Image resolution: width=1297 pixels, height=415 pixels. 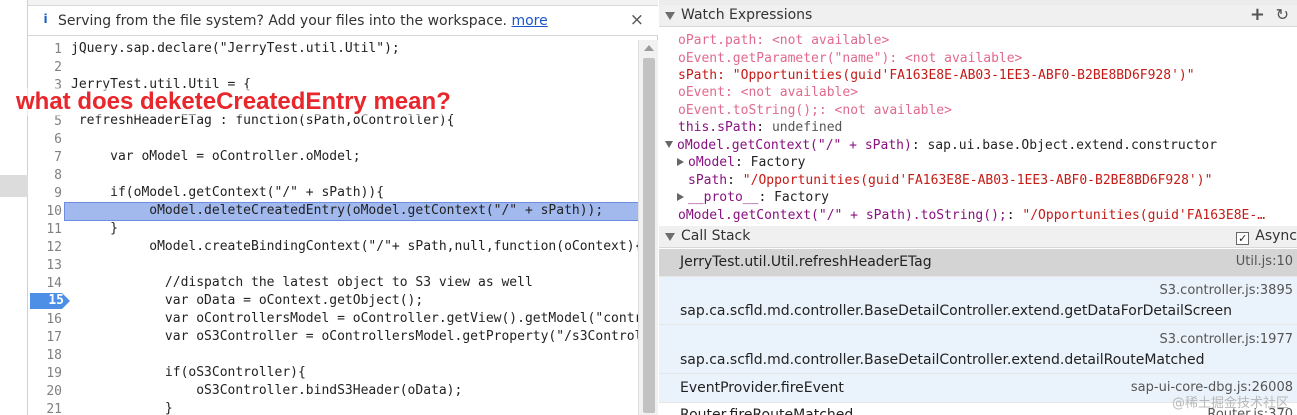 What do you see at coordinates (815, 111) in the screenshot?
I see `watch-item: oEvent.toString();: <not available>` at bounding box center [815, 111].